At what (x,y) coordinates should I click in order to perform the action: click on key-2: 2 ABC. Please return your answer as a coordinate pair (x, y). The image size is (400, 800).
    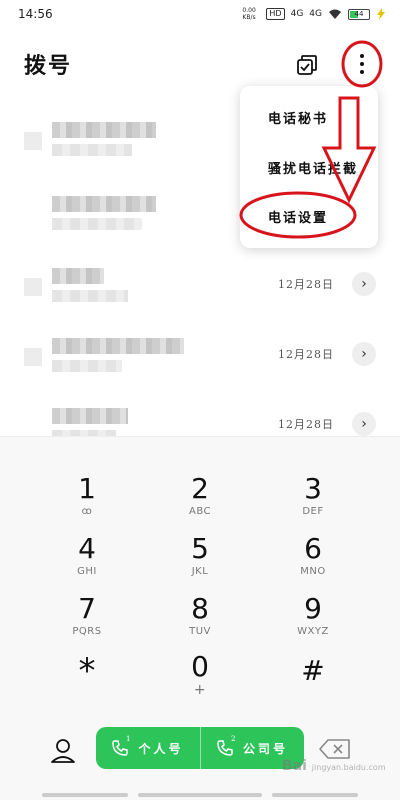
    Looking at the image, I should click on (200, 501).